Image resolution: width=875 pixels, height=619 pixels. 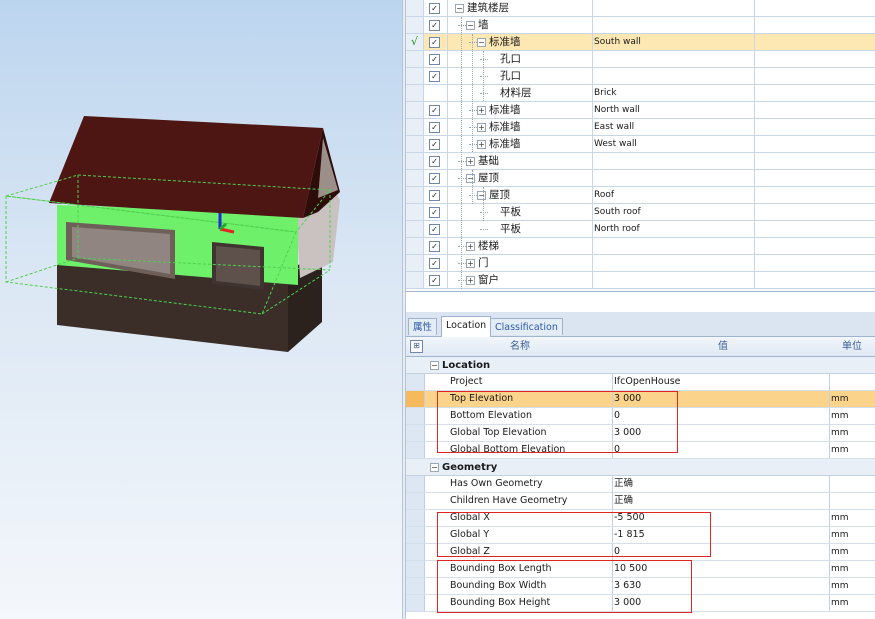 What do you see at coordinates (640, 25) in the screenshot?
I see `tree-row: ✓ − 墙` at bounding box center [640, 25].